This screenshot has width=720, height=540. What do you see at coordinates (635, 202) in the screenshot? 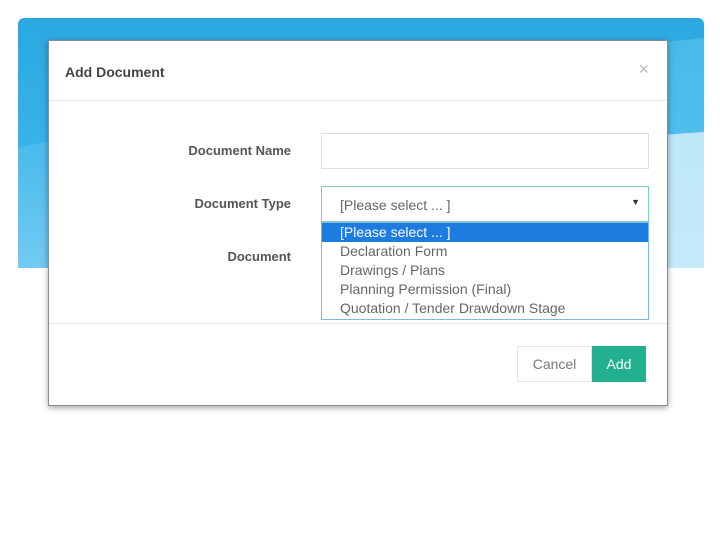
I see `caret-down-icon: ▼` at bounding box center [635, 202].